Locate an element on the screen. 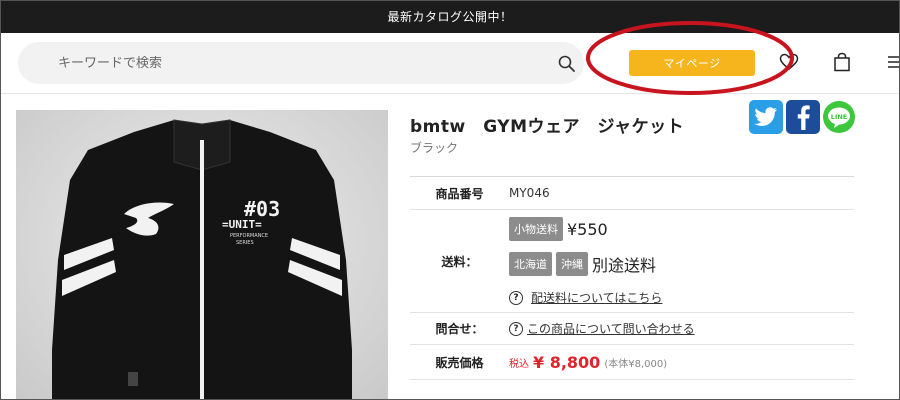 This screenshot has width=900, height=400. search-icon is located at coordinates (566, 63).